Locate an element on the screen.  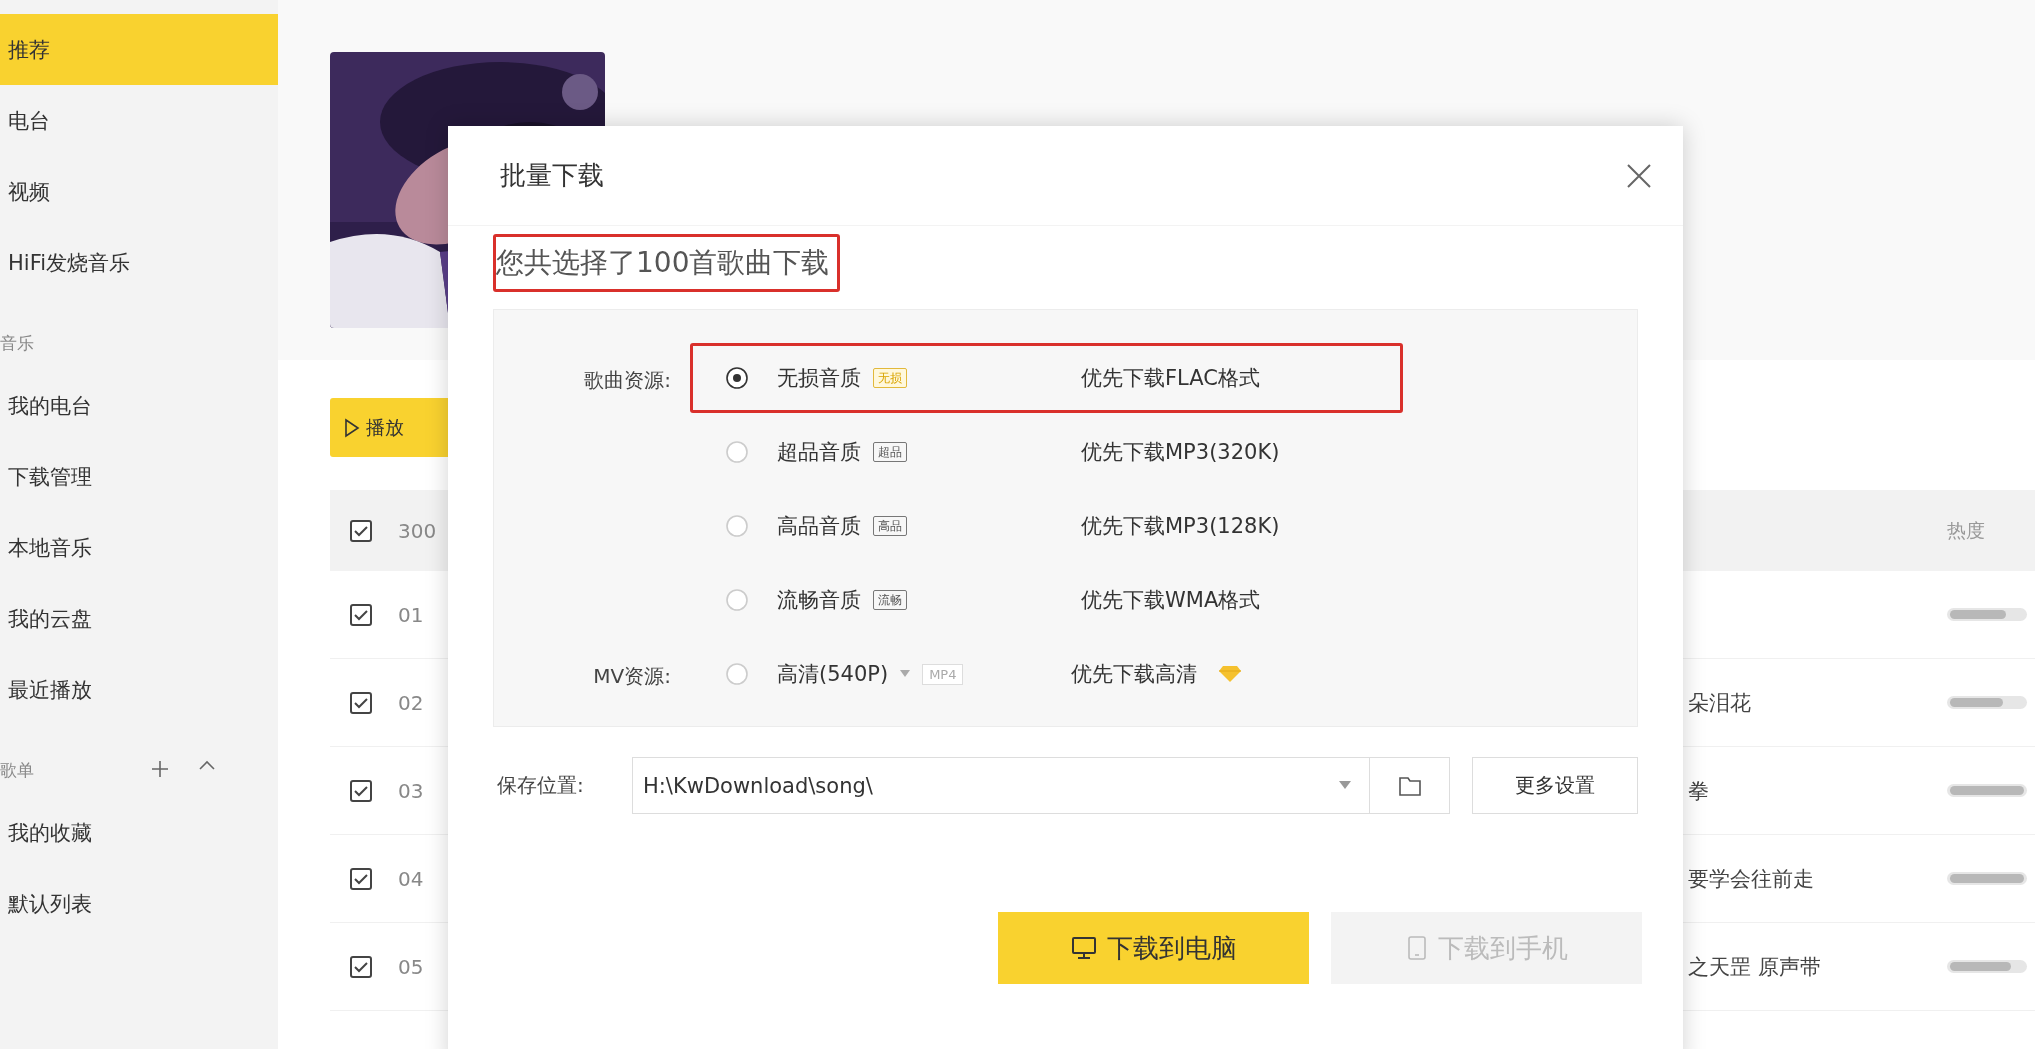
resolution-label: 高清(540P) is located at coordinates (833, 674).